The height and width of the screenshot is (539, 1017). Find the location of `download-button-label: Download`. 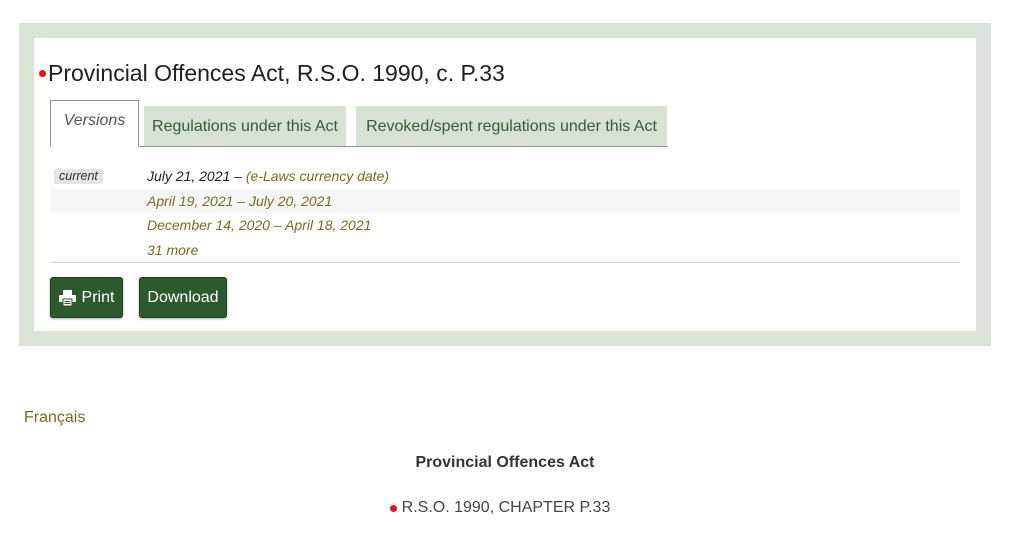

download-button-label: Download is located at coordinates (183, 297).